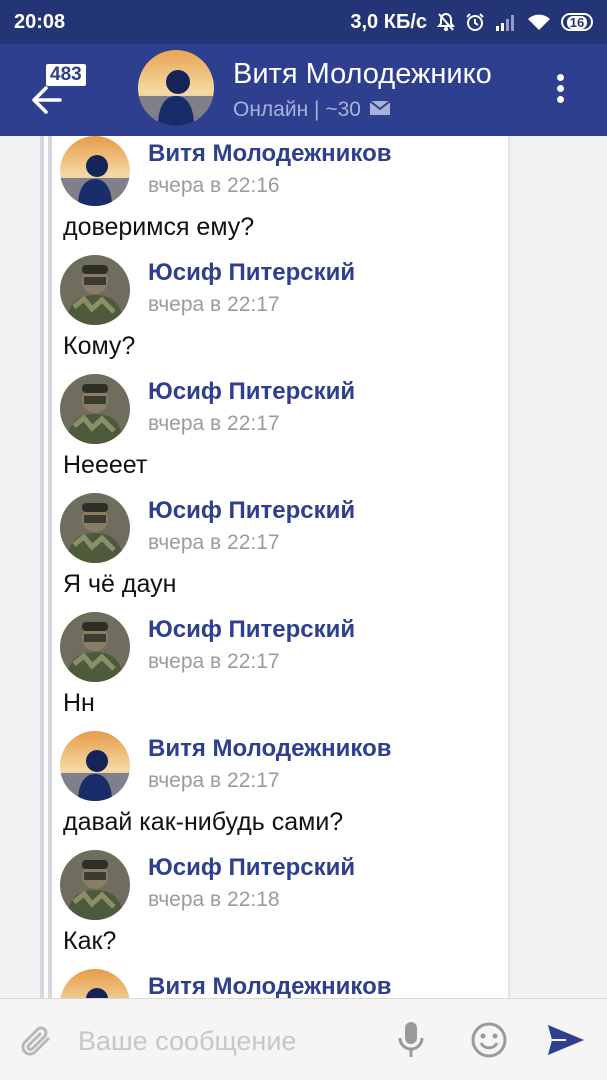  I want to click on message-item: Юсиф Питерский вчера в 22:17 Кому?, so click(275, 315).